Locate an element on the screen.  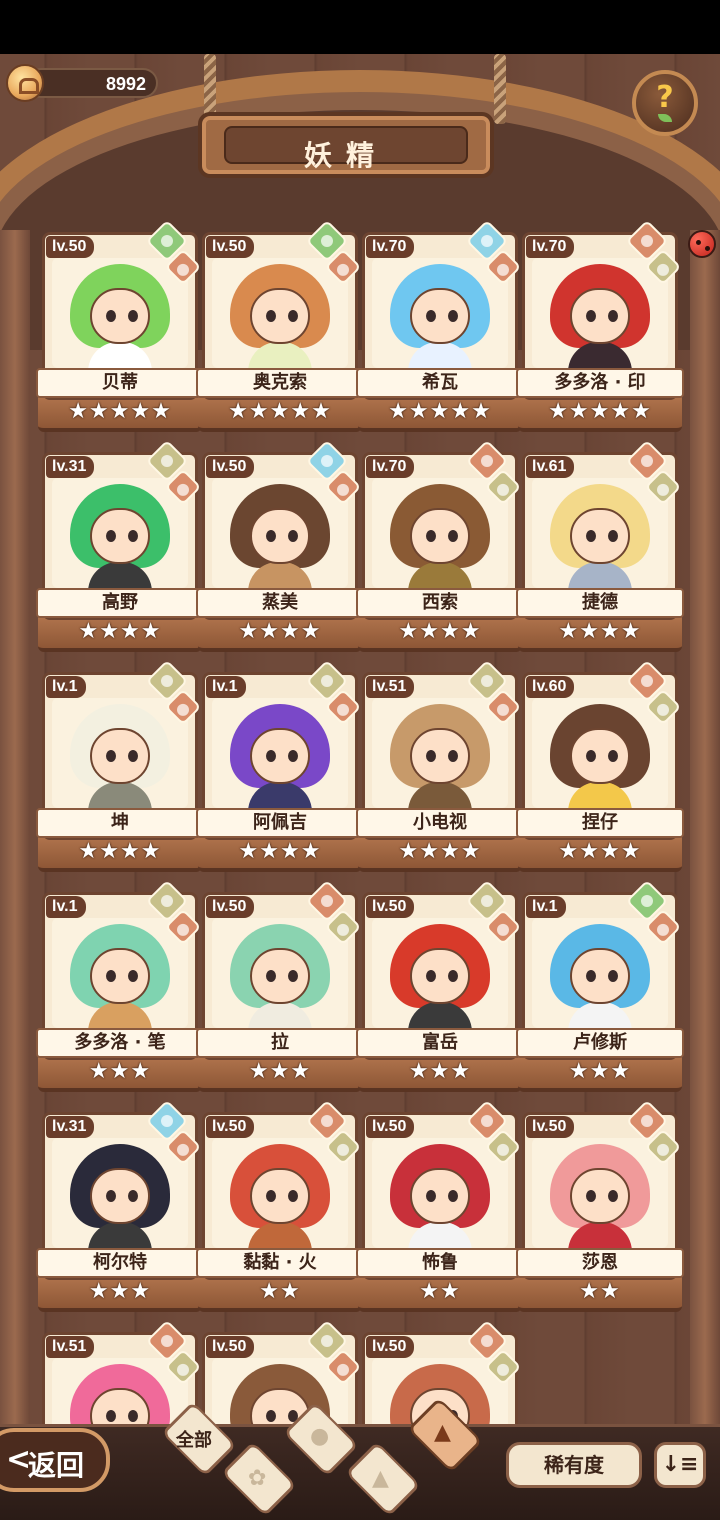
help-button: ? is located at coordinates (665, 103).